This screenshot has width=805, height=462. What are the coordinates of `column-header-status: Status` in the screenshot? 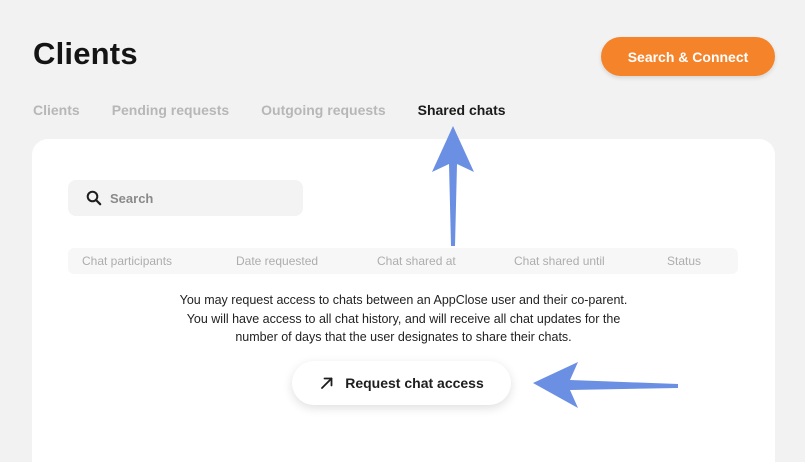 It's located at (684, 261).